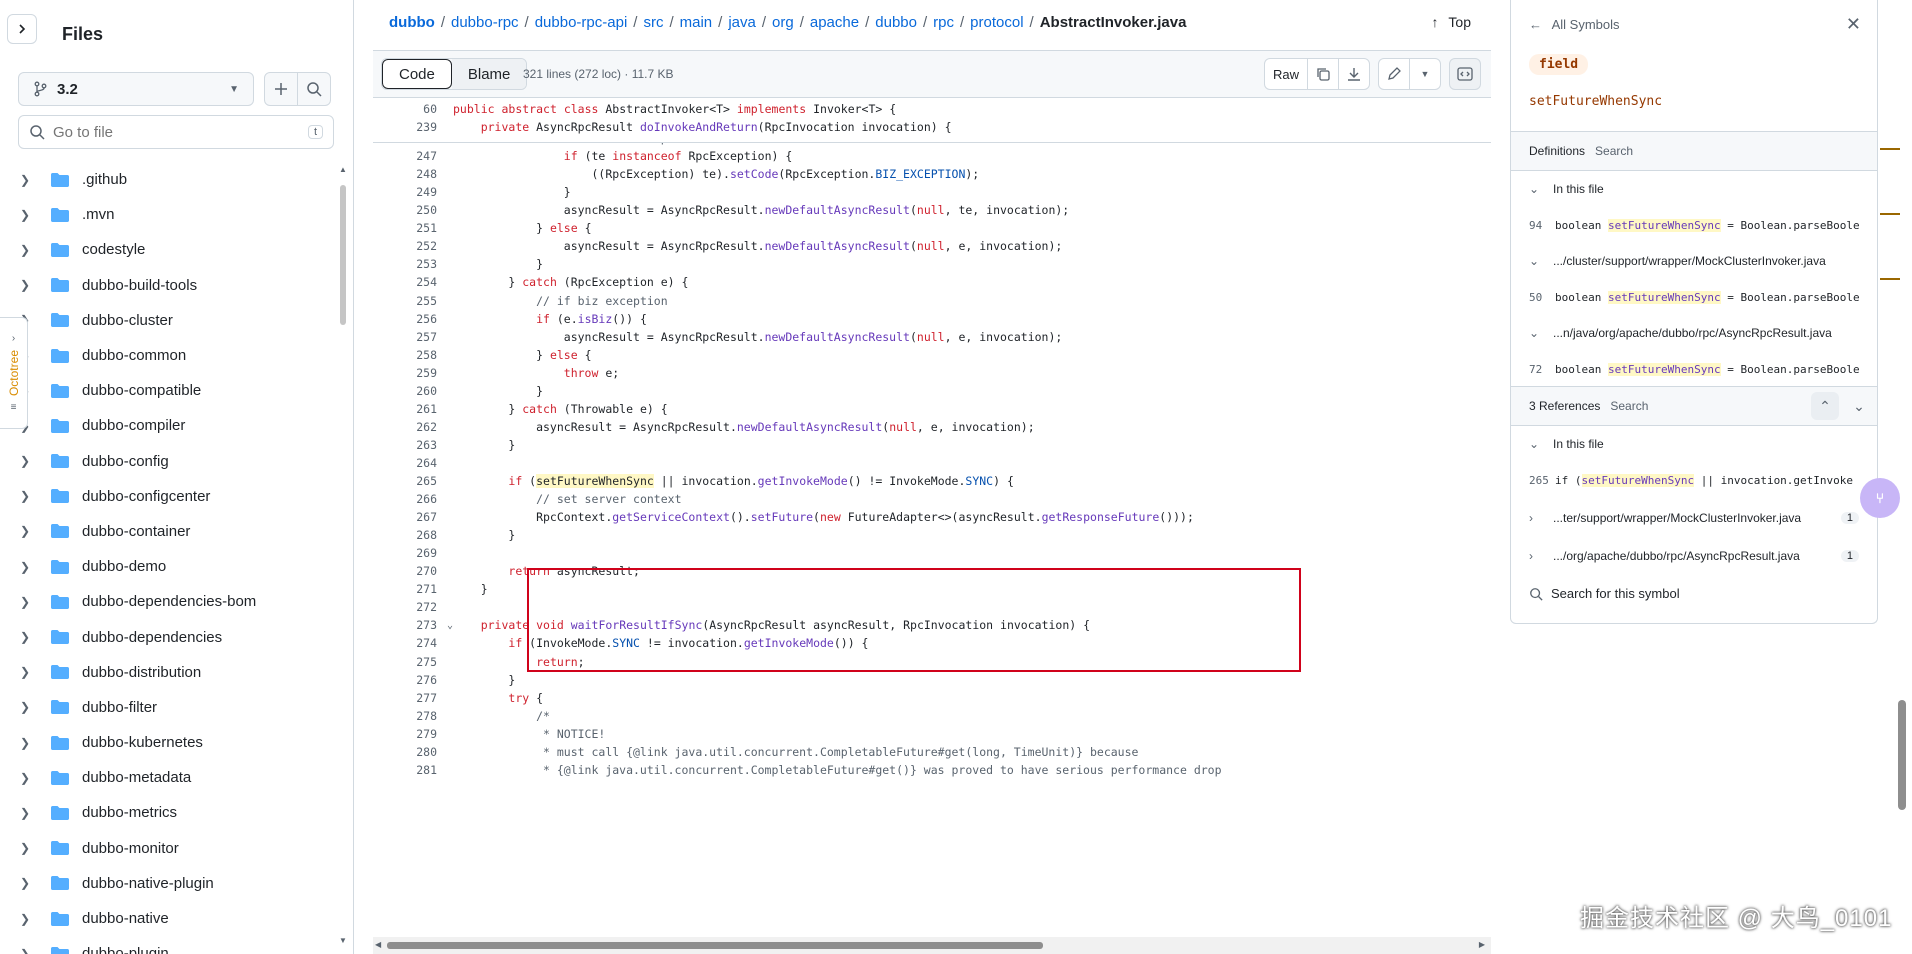 This screenshot has height=954, width=1912. I want to click on breadcrumb-link: org, so click(783, 22).